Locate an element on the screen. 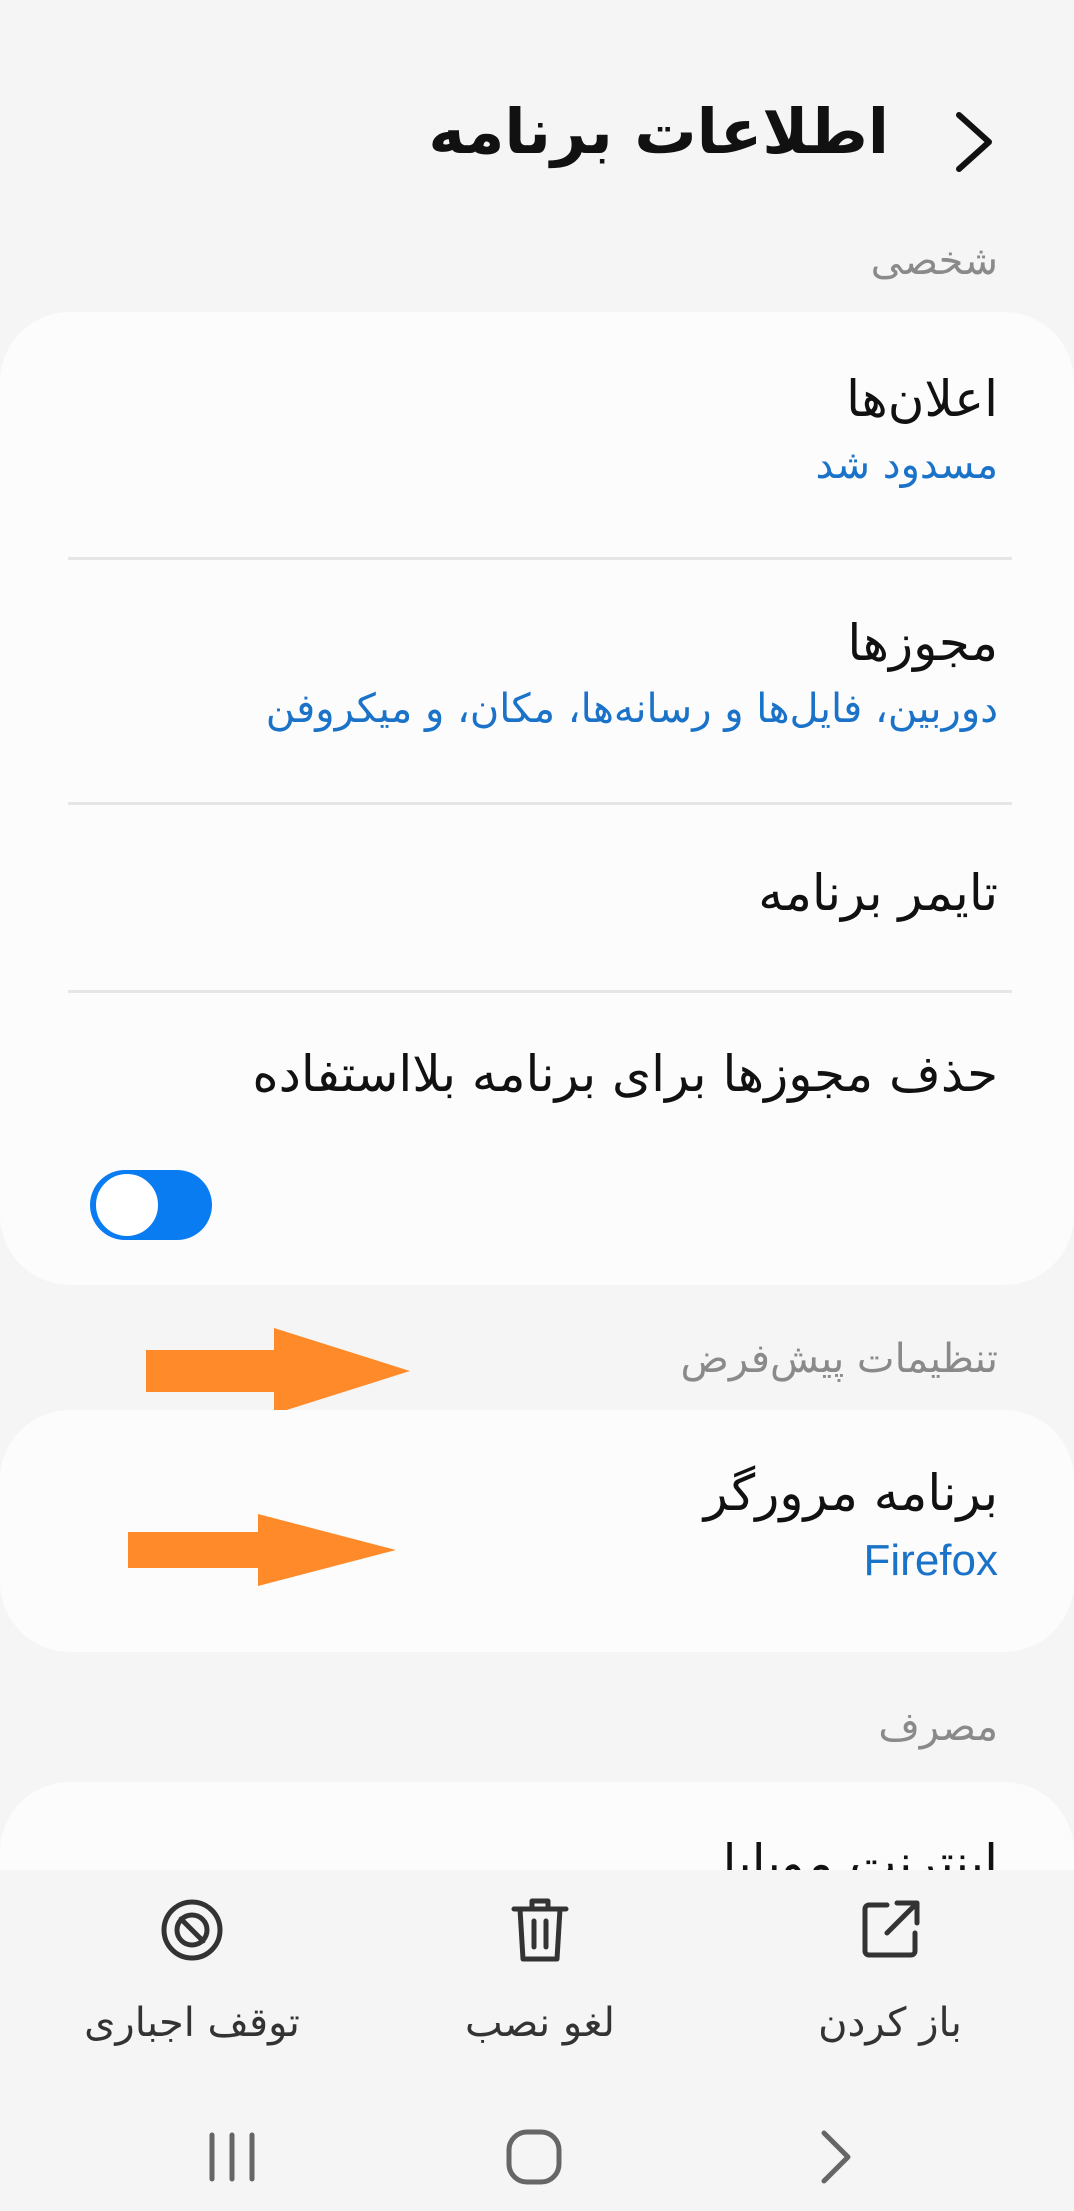 Image resolution: width=1074 pixels, height=2211 pixels. mobile-data-item: اینترنت موبایل is located at coordinates (849, 1853).